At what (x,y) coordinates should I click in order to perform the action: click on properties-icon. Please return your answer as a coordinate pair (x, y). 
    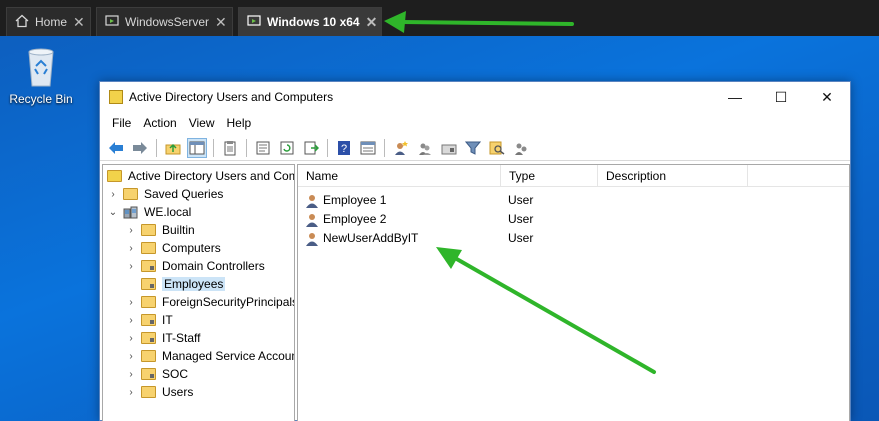
    Looking at the image, I should click on (263, 148).